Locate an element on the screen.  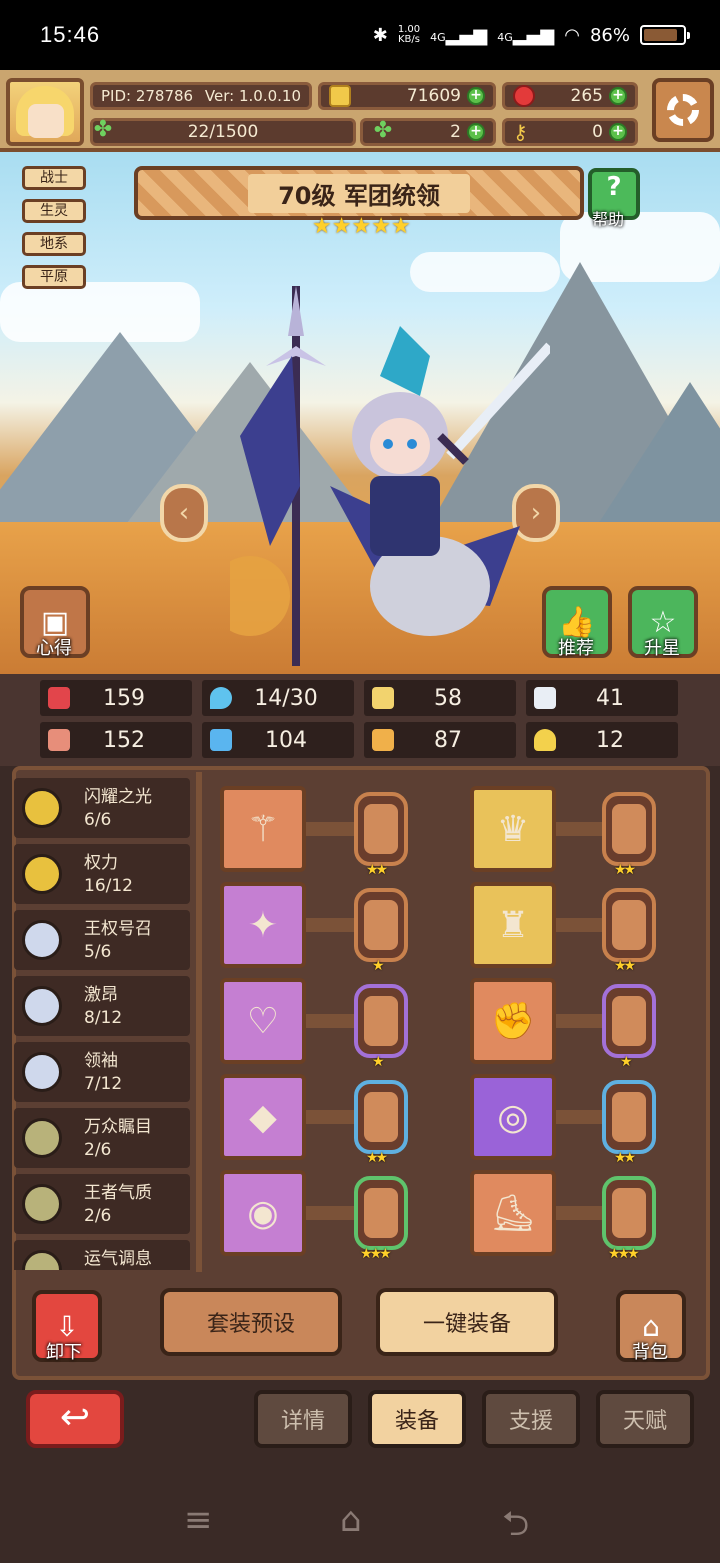
gear-icon is located at coordinates (683, 110).